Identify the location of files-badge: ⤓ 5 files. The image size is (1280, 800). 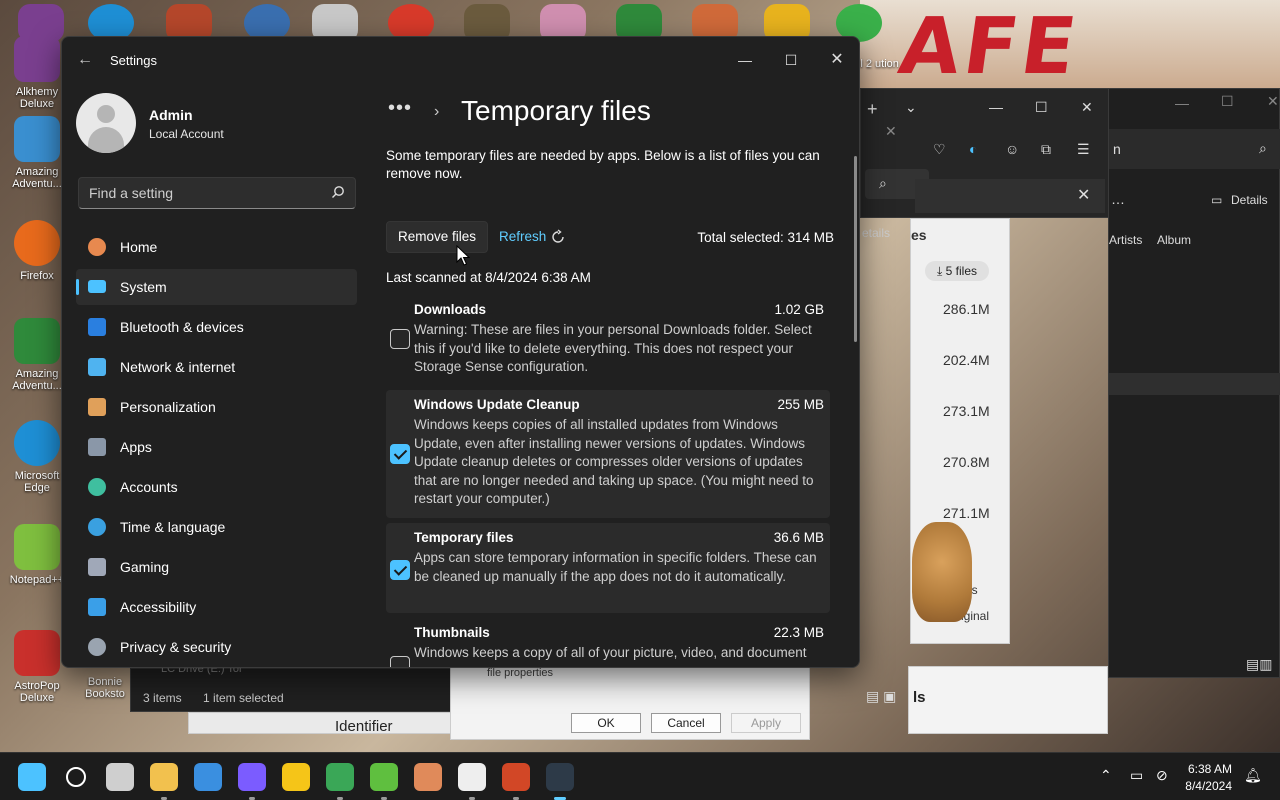
(957, 271).